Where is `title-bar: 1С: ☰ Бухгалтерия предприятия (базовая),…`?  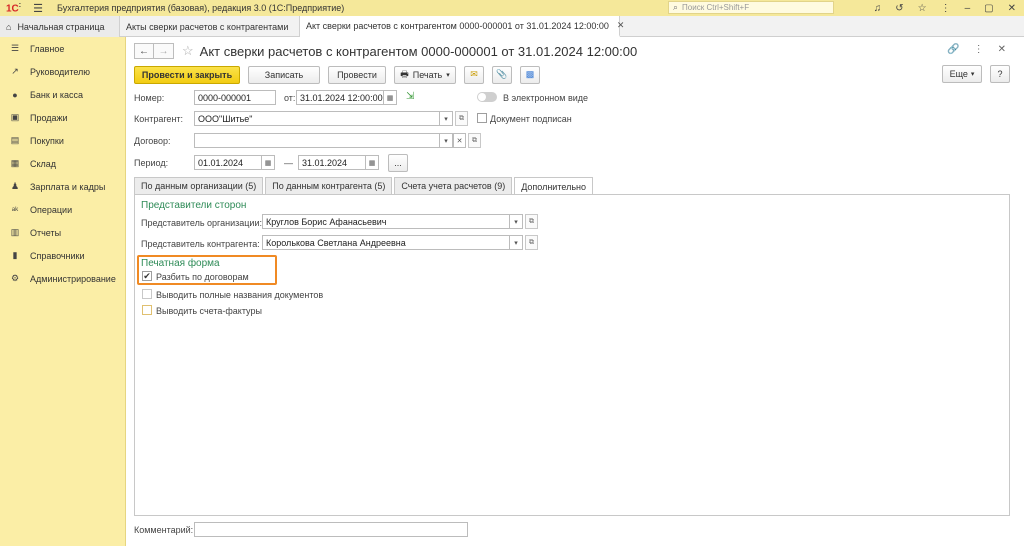
title-bar: 1С: ☰ Бухгалтерия предприятия (базовая),… is located at coordinates (512, 8).